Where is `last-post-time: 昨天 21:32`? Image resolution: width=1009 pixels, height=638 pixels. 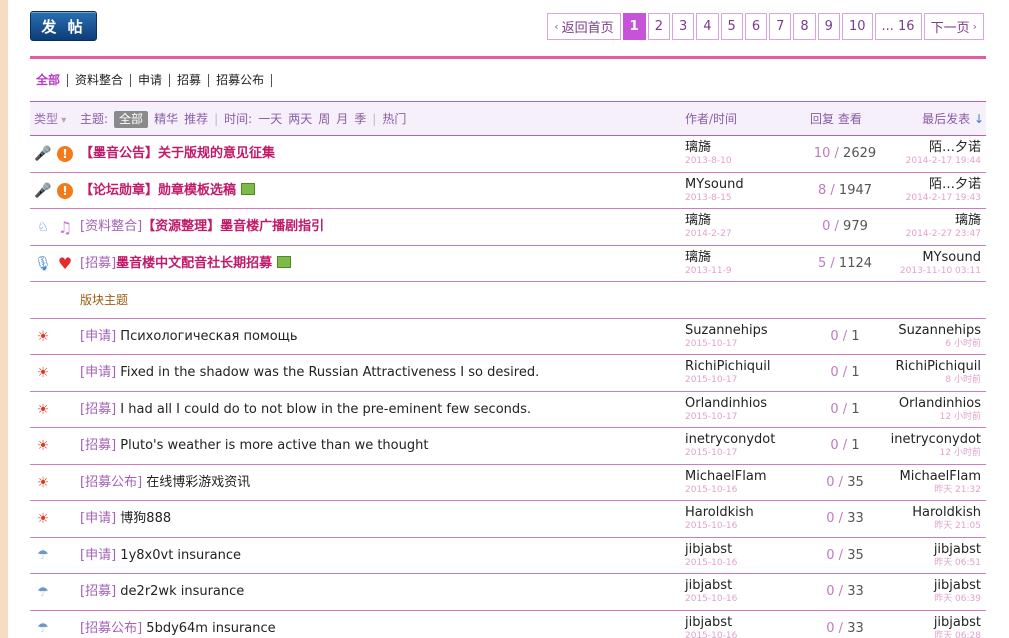
last-post-time: 昨天 21:32 is located at coordinates (940, 490).